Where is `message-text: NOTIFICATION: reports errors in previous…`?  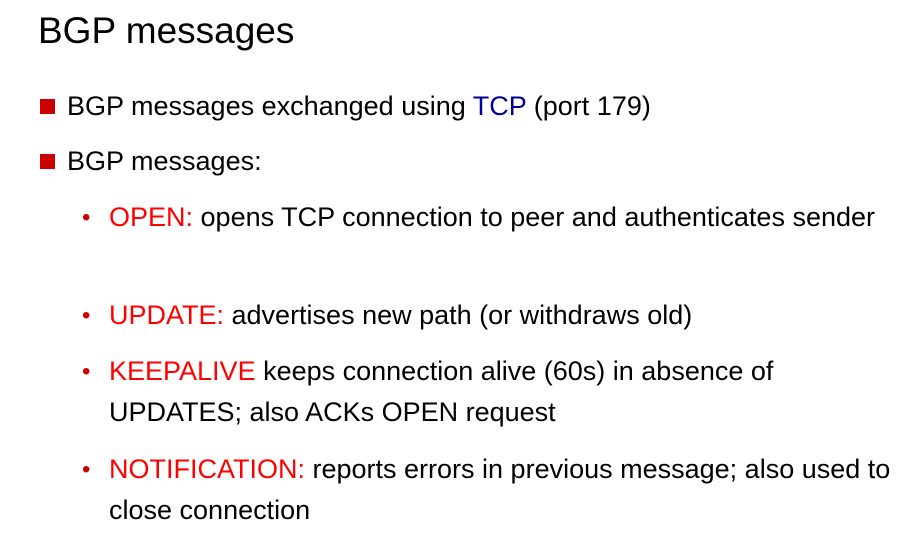
message-text: NOTIFICATION: reports errors in previous… is located at coordinates (500, 489).